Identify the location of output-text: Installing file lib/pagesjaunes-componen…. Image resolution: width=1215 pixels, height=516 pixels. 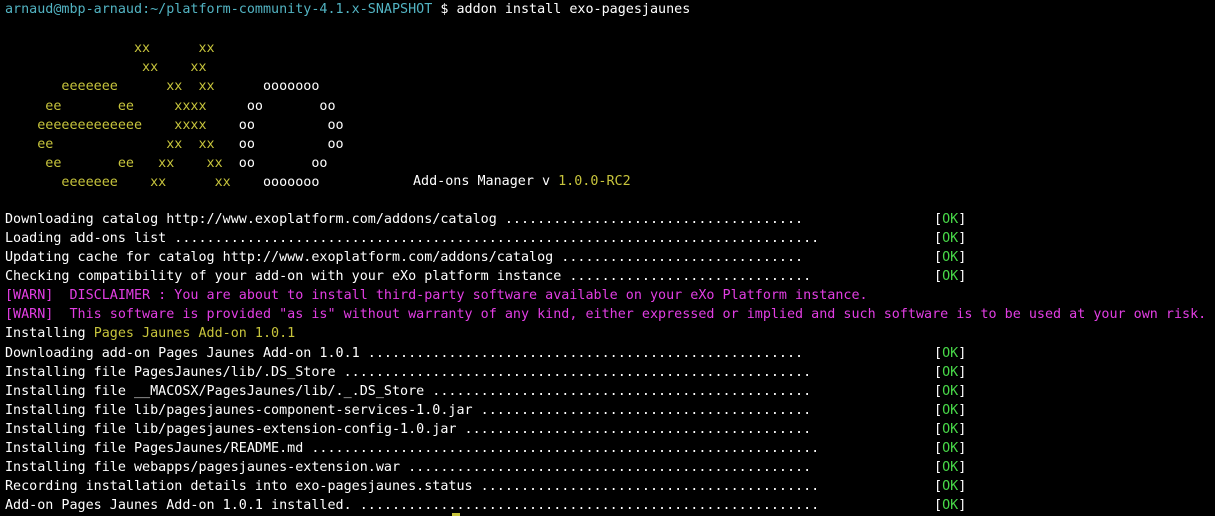
(412, 410).